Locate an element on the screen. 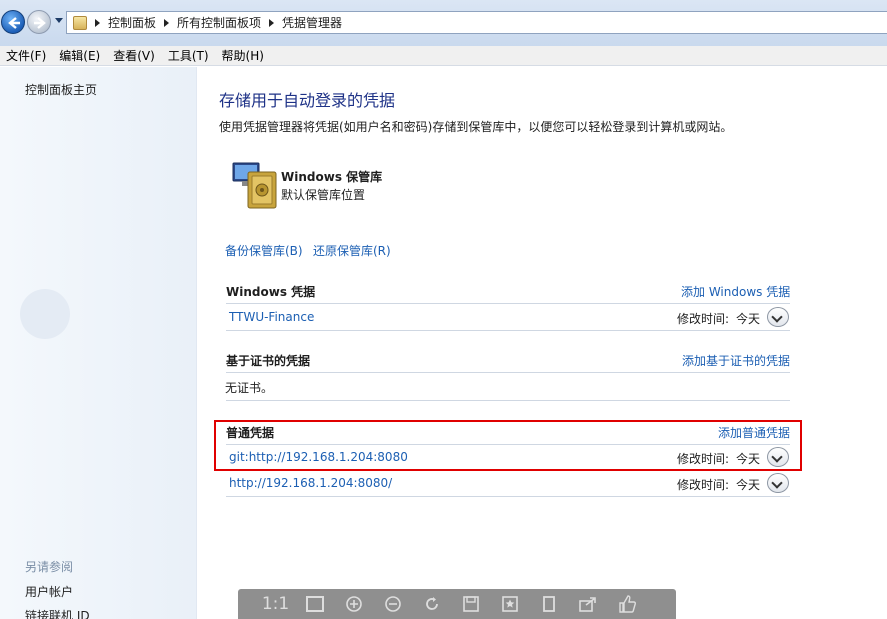  menu-help: 帮助(H) is located at coordinates (243, 55).